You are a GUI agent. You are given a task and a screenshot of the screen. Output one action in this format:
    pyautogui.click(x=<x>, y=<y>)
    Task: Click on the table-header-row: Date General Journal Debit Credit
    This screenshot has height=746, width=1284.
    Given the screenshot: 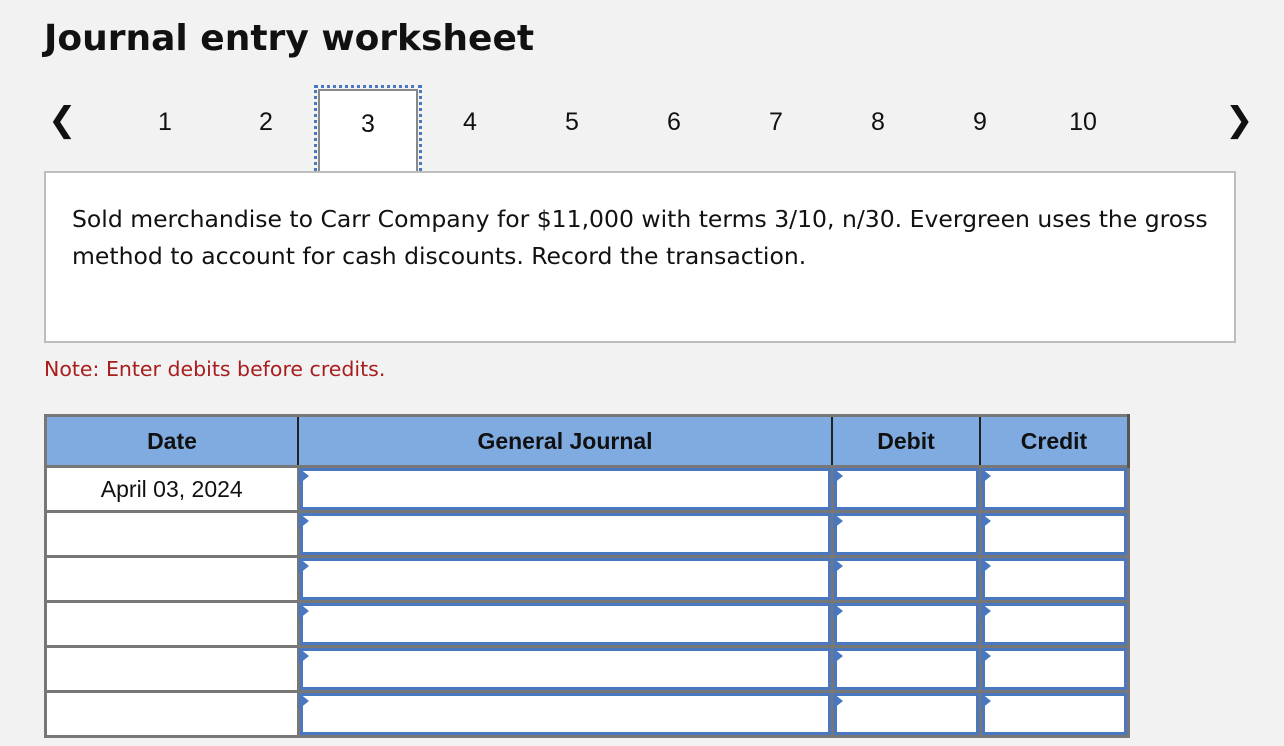 What is the action you would take?
    pyautogui.click(x=587, y=441)
    